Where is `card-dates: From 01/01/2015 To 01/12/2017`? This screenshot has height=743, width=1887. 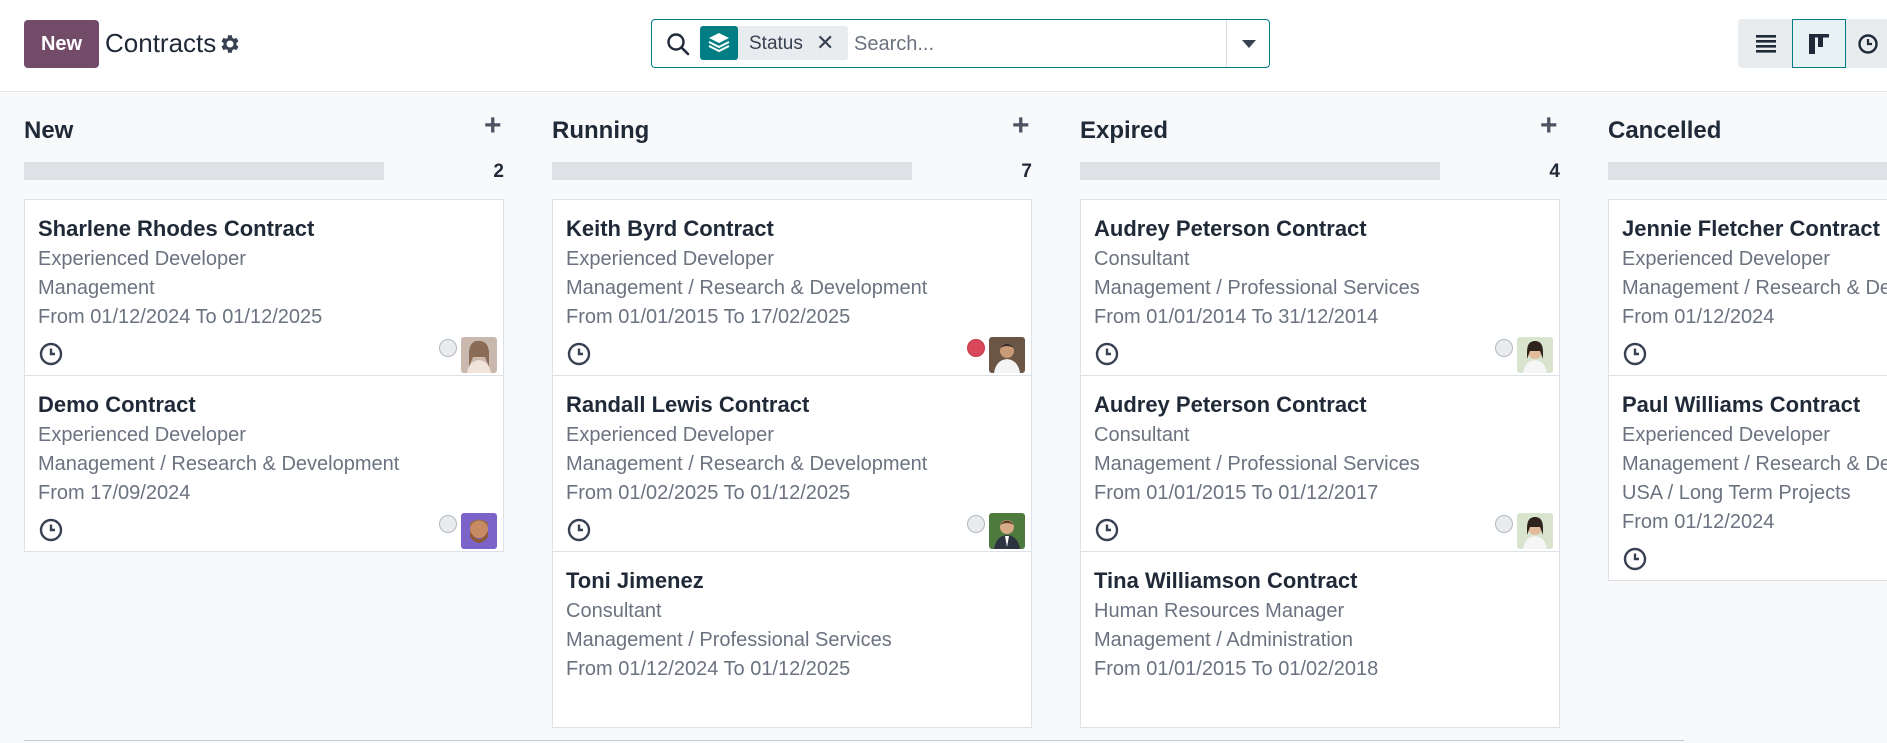 card-dates: From 01/01/2015 To 01/12/2017 is located at coordinates (1236, 493).